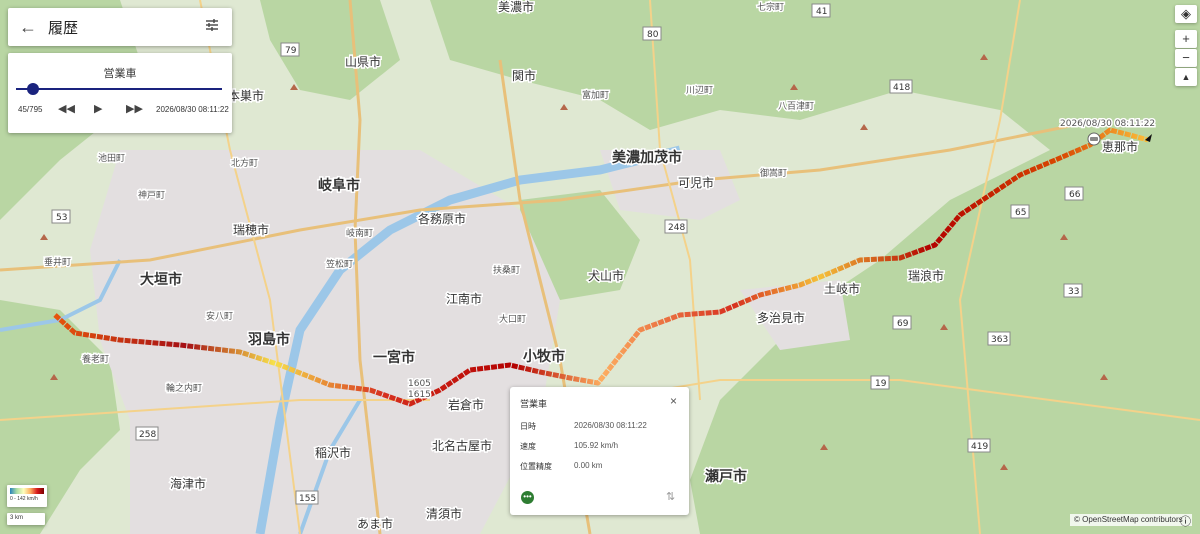 The height and width of the screenshot is (534, 1200). Describe the element at coordinates (527, 497) in the screenshot. I see `more-options-button: •••` at that location.